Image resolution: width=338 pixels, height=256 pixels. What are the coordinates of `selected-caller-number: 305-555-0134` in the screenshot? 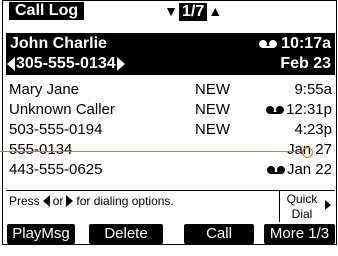 It's located at (66, 64).